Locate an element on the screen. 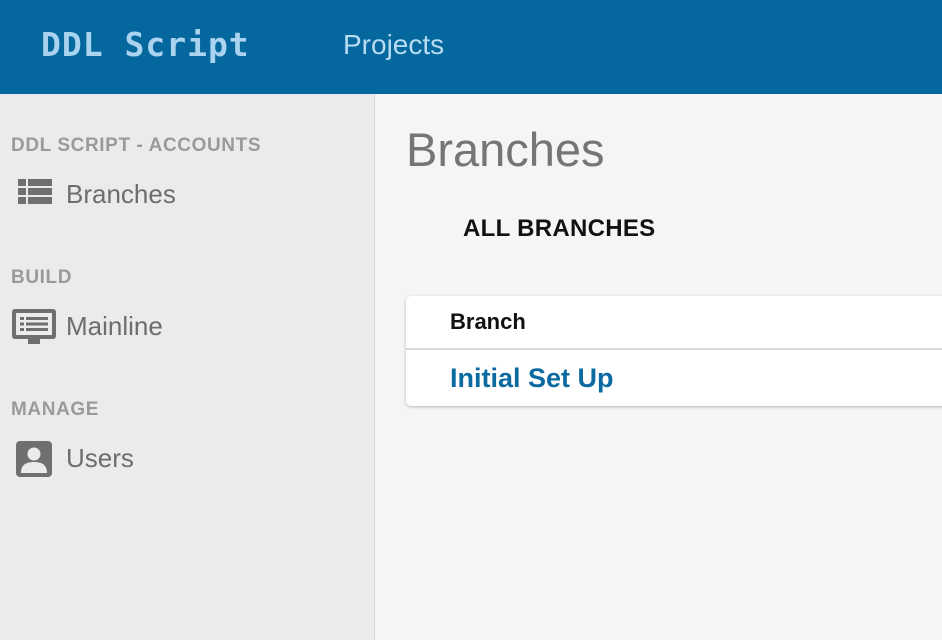 Image resolution: width=942 pixels, height=640 pixels. column-header-branch: Branch is located at coordinates (488, 322).